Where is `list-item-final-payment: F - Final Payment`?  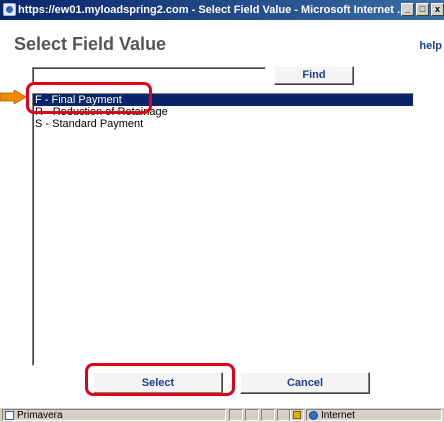
list-item-final-payment: F - Final Payment is located at coordinates (223, 100).